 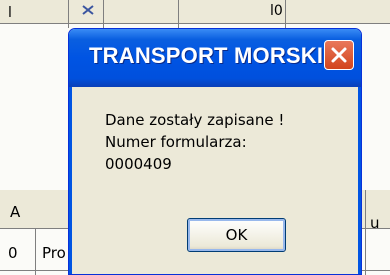 I want to click on close-button, so click(x=339, y=55).